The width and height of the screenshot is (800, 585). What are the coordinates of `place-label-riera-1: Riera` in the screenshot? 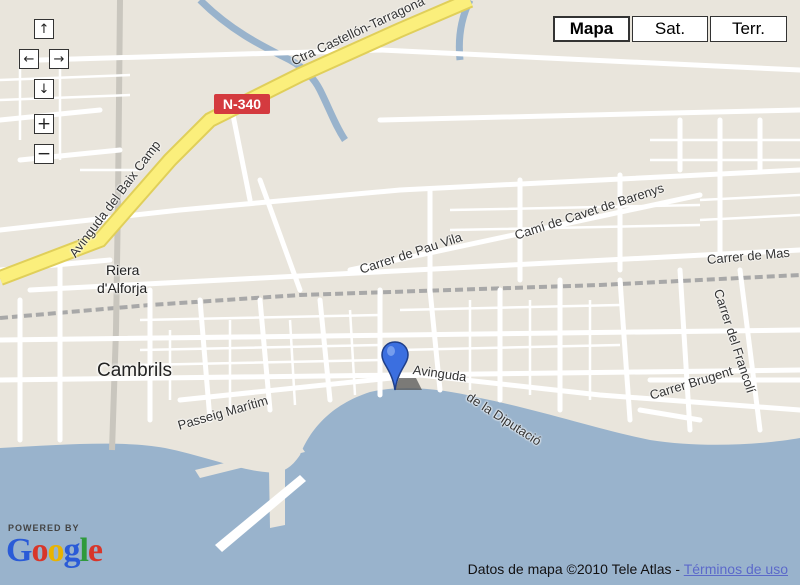 It's located at (123, 270).